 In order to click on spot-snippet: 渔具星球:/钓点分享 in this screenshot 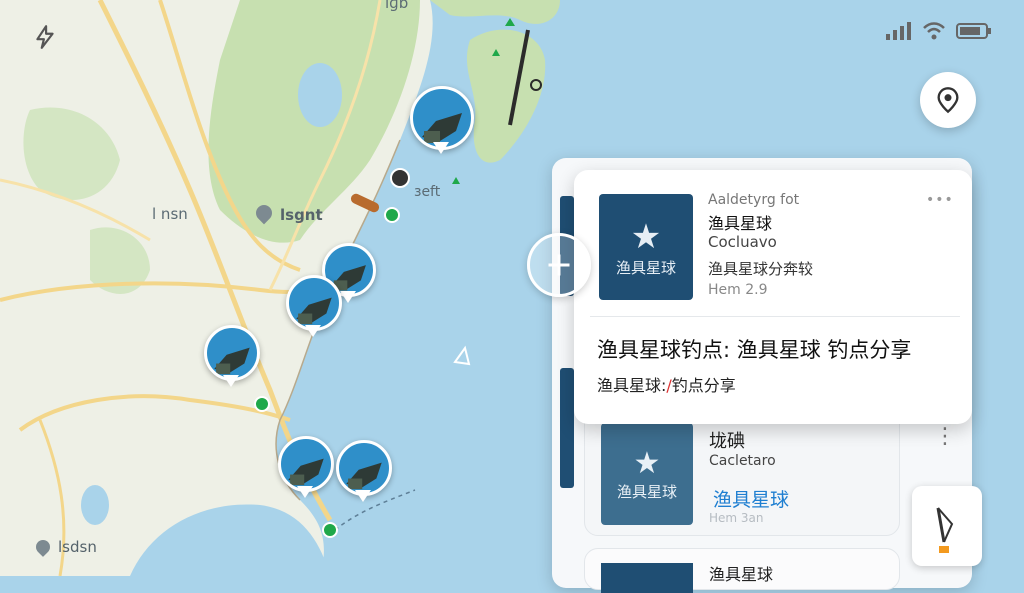, I will do `click(666, 385)`.